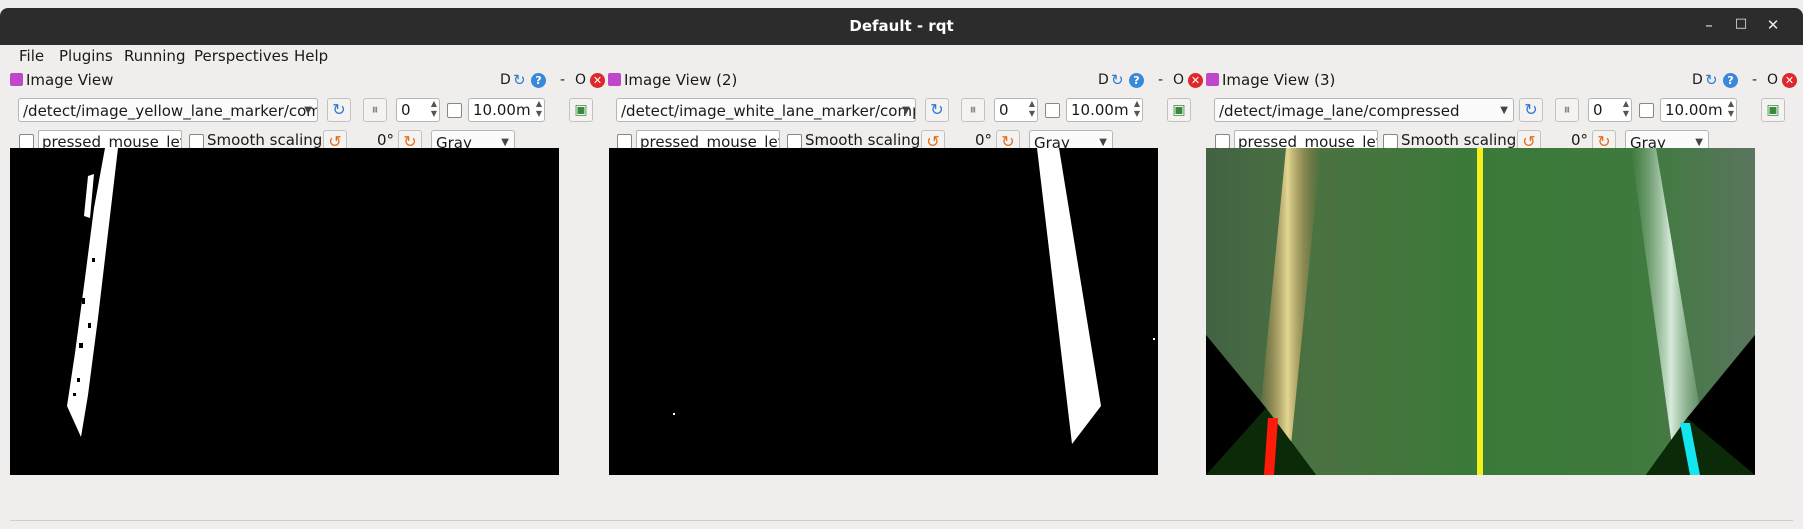 Image resolution: width=1803 pixels, height=529 pixels. I want to click on dock-title: Image View (2), so click(681, 80).